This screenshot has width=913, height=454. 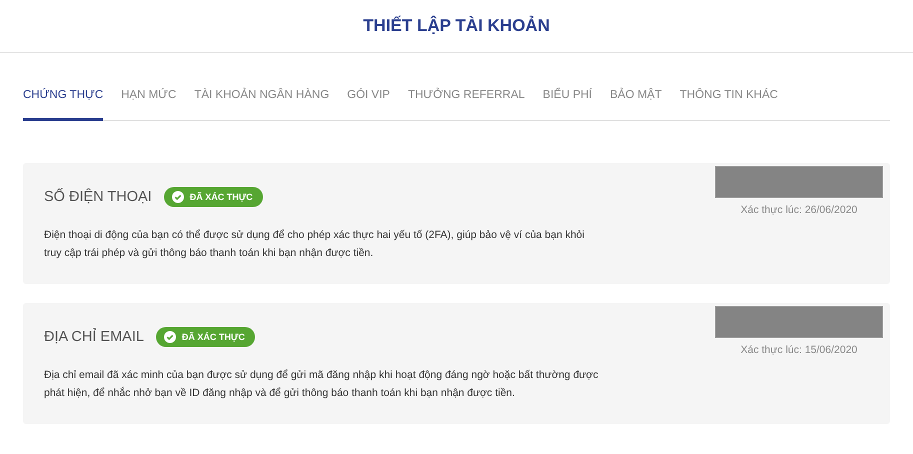 I want to click on tab: THƯỞNG REFERRAL, so click(x=466, y=99).